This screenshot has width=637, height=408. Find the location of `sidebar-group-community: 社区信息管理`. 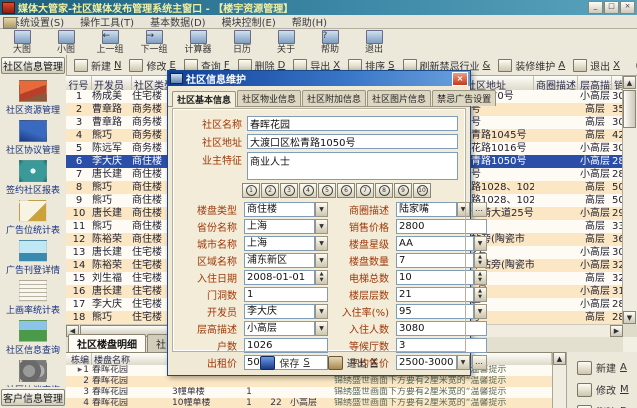

sidebar-group-community: 社区信息管理 is located at coordinates (33, 65).